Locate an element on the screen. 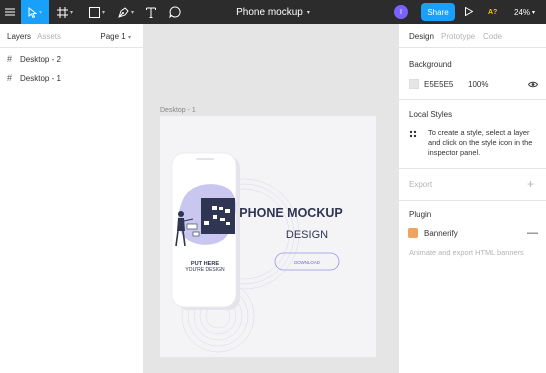 The width and height of the screenshot is (546, 373). remove-plugin-button: — is located at coordinates (532, 233).